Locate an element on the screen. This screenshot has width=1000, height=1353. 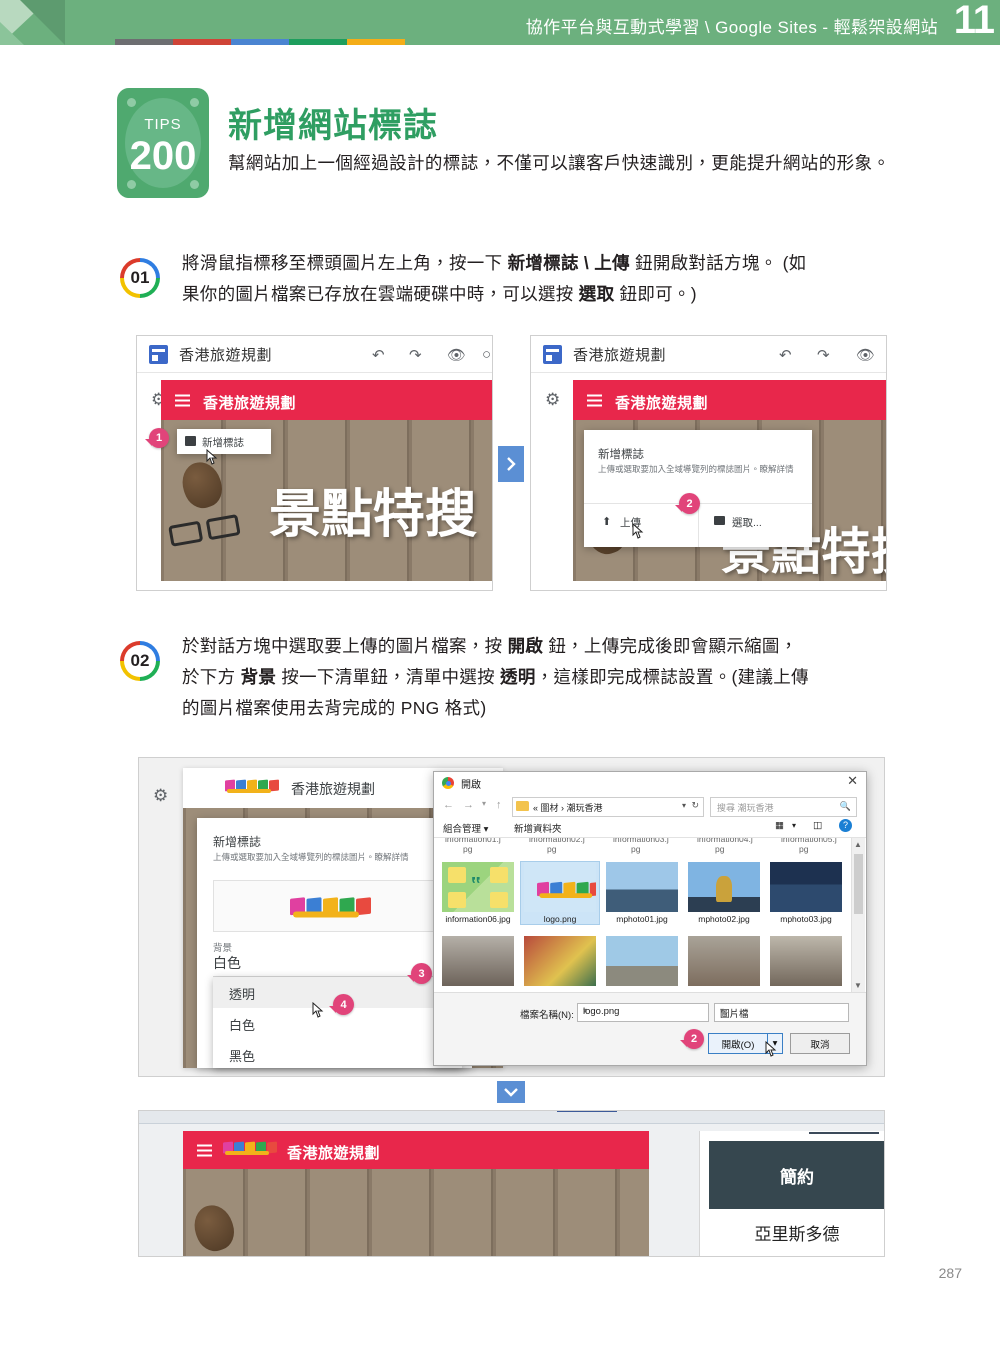
tips-badge: TIPS 200 is located at coordinates (163, 143).